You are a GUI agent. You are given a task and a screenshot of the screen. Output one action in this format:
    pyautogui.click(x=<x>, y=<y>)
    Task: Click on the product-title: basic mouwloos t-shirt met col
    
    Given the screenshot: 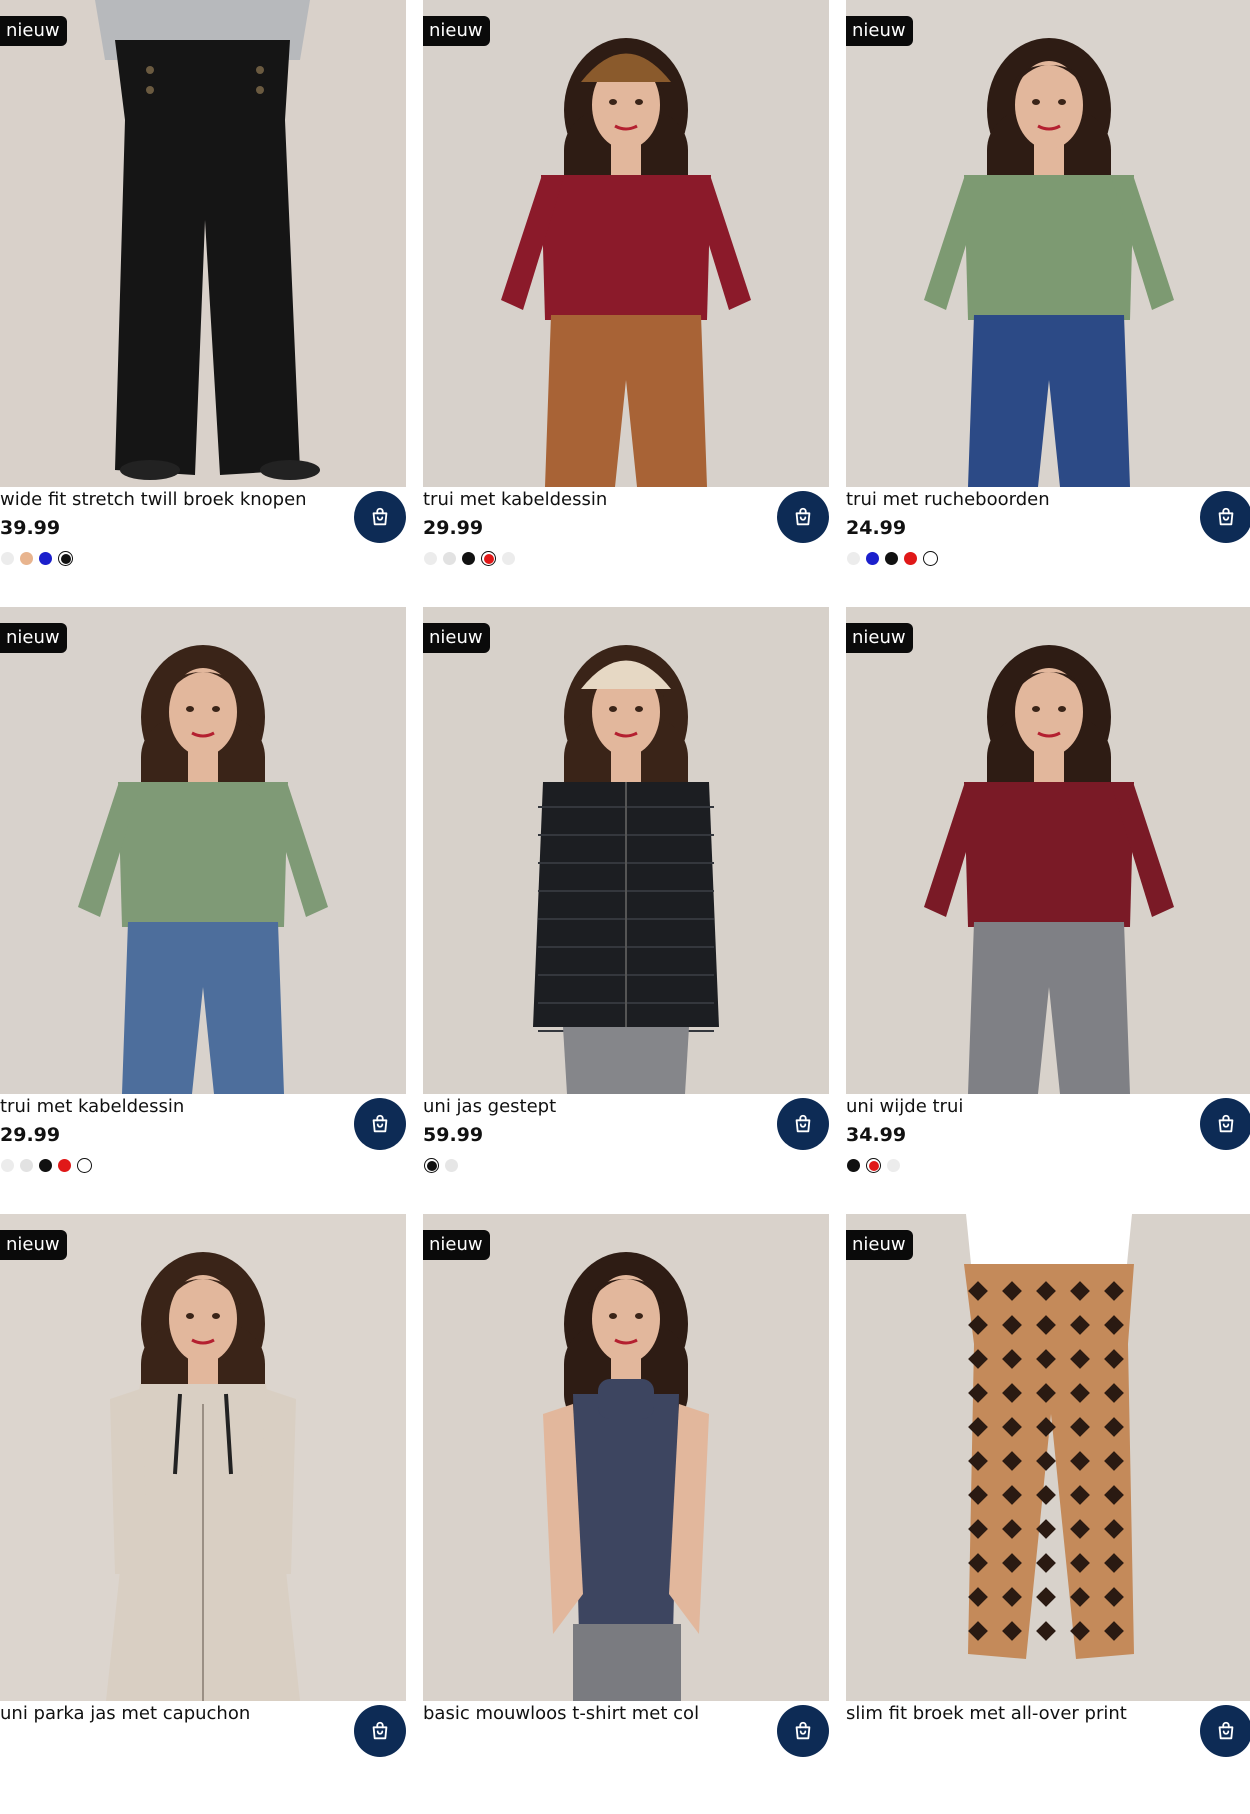 What is the action you would take?
    pyautogui.click(x=593, y=1713)
    